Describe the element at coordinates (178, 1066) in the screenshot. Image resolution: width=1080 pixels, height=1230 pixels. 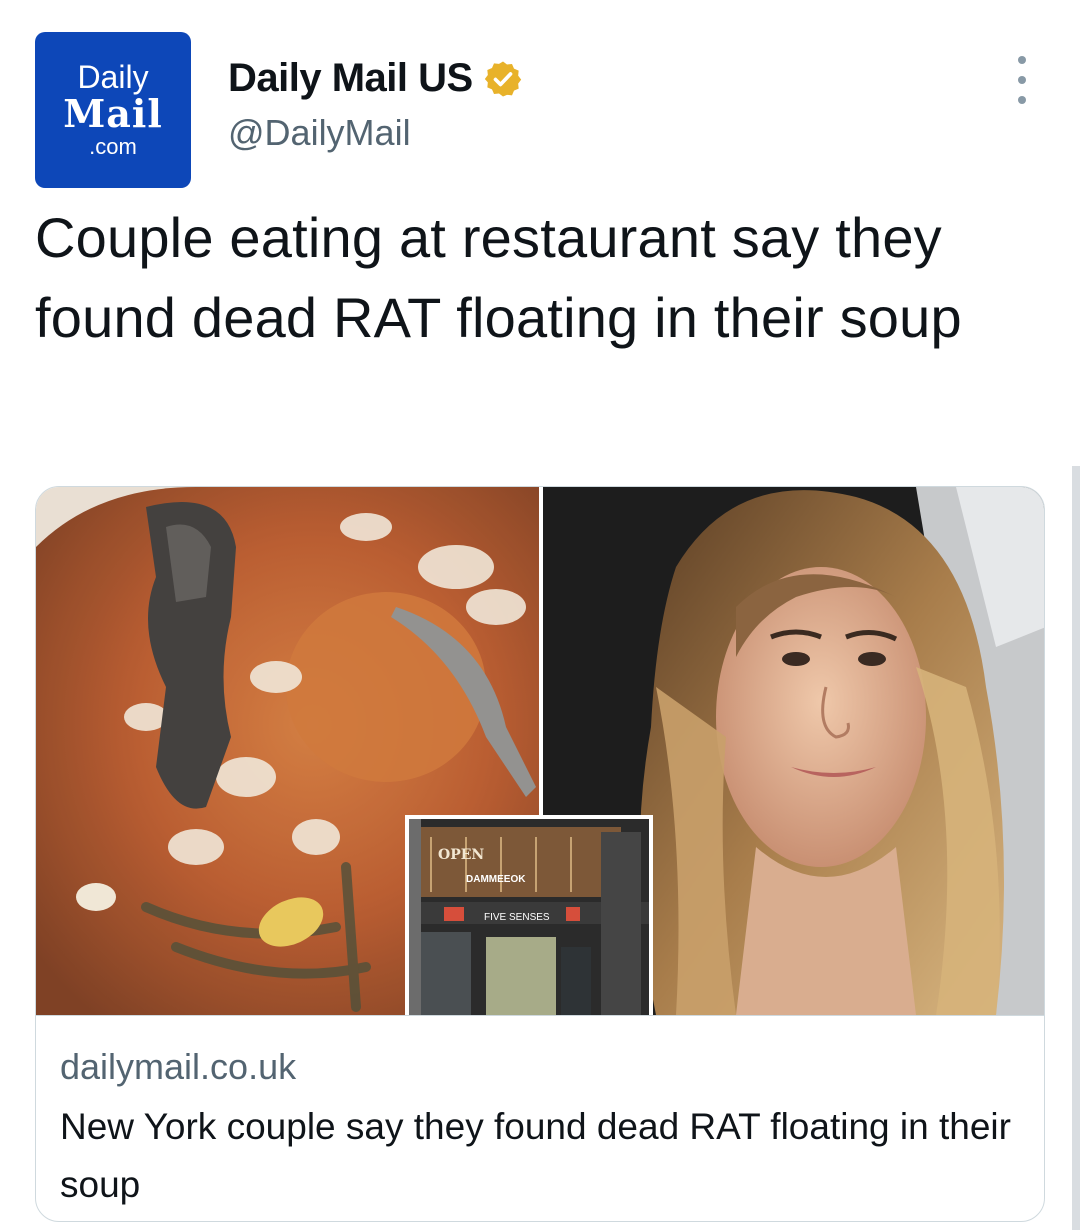
I see `card-domain: dailymail.co.uk` at that location.